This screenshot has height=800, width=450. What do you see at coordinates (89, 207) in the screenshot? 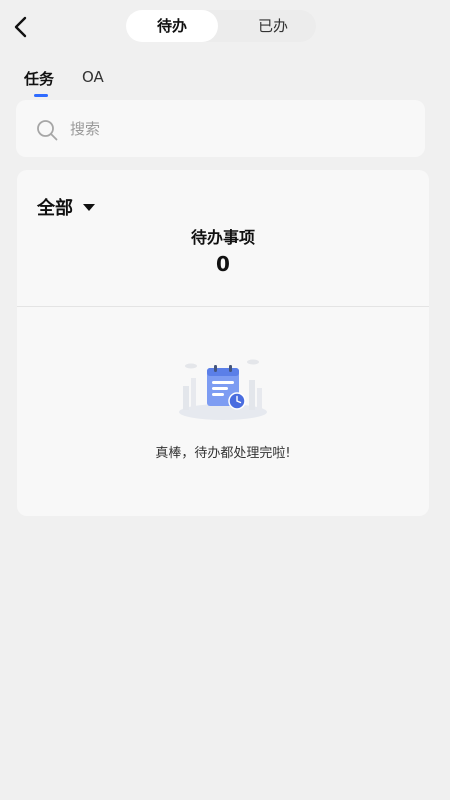
I see `caret-down-icon` at bounding box center [89, 207].